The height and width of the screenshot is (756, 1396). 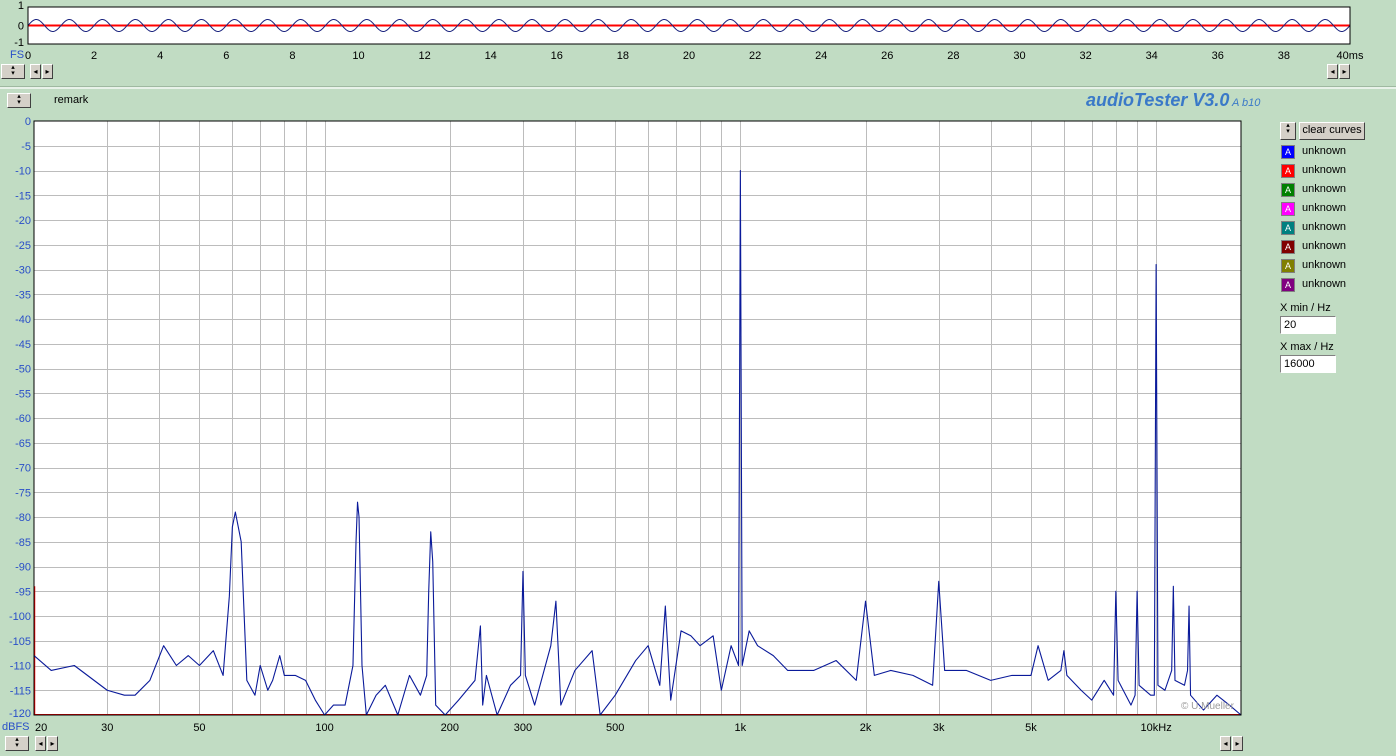 What do you see at coordinates (28, 122) in the screenshot?
I see `spectrum-y-tick: 0` at bounding box center [28, 122].